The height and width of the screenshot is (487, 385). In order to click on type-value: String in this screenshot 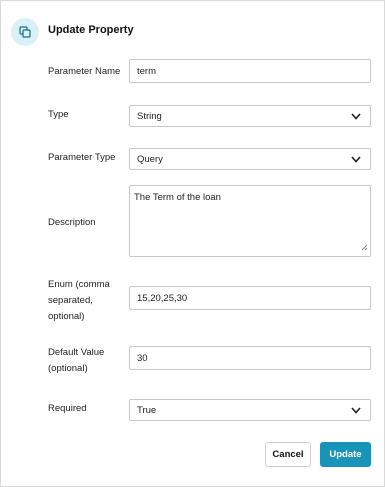, I will do `click(149, 116)`.